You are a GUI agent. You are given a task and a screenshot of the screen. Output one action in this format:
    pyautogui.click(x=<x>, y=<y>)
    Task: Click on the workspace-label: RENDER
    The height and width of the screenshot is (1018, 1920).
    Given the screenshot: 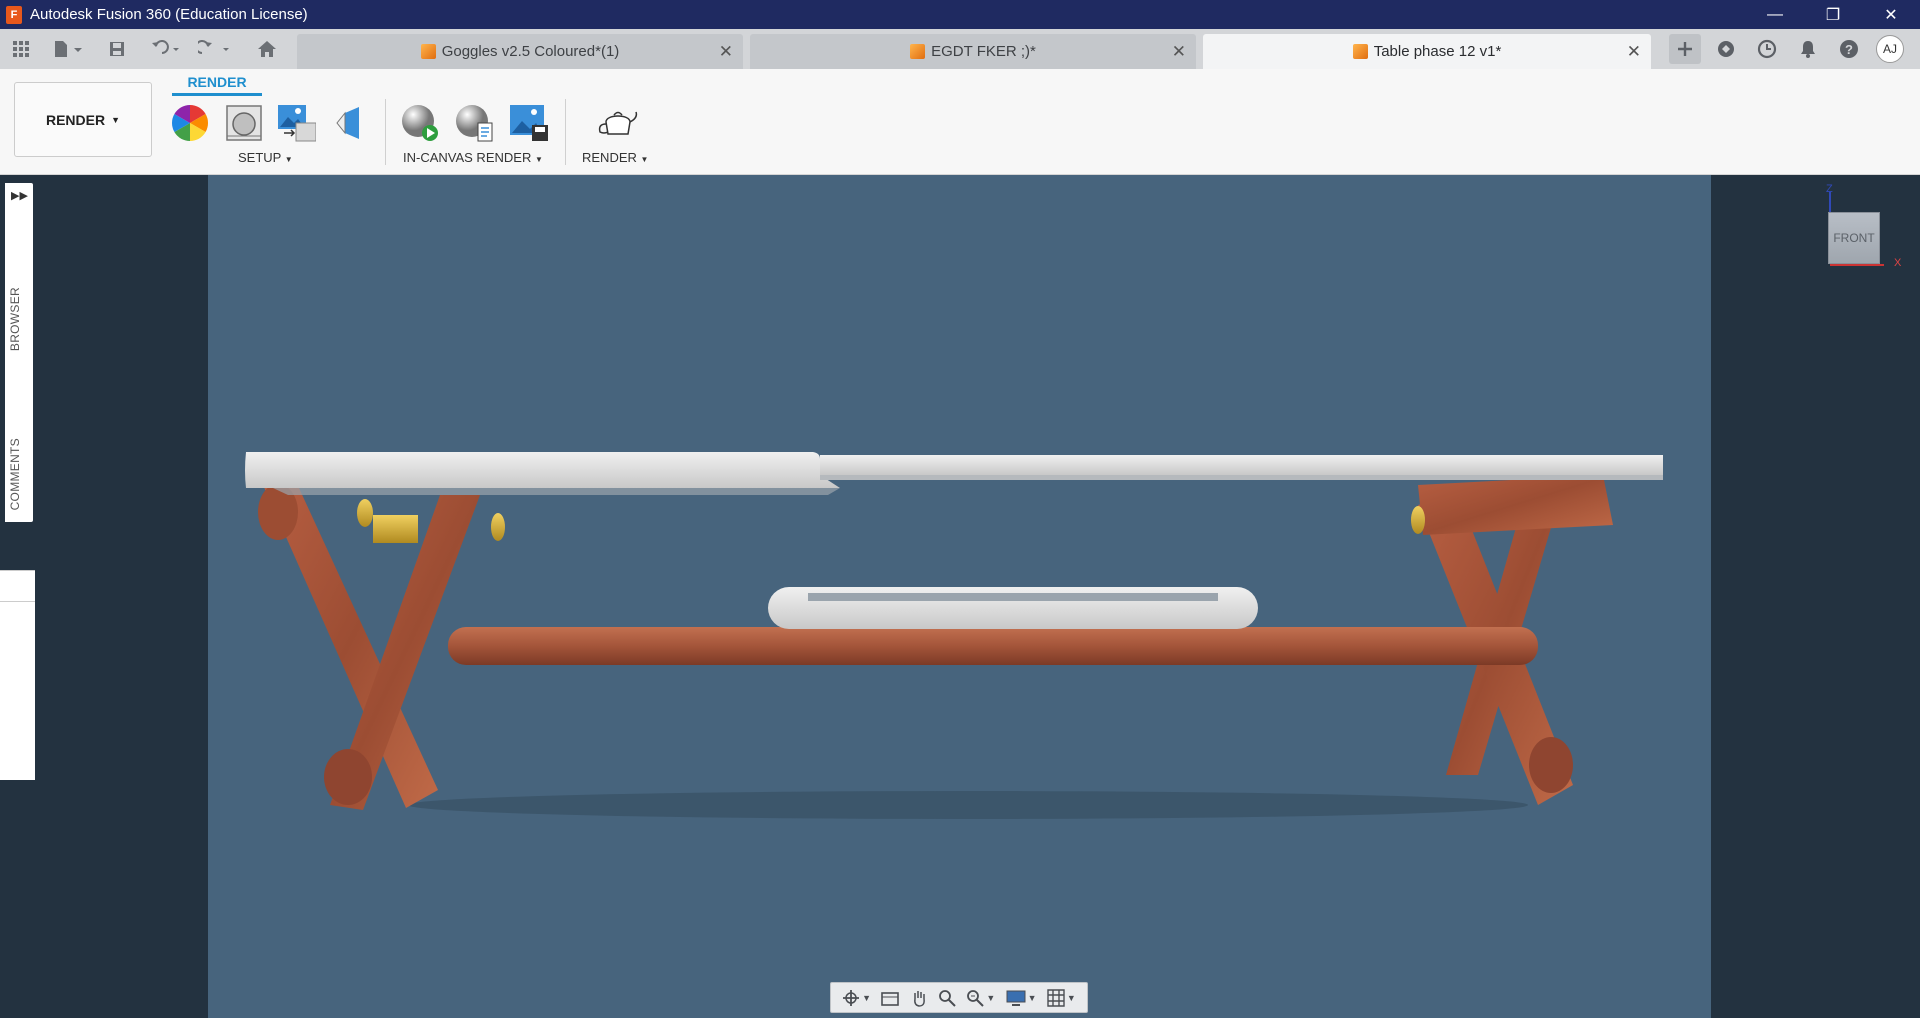 What is the action you would take?
    pyautogui.click(x=75, y=119)
    